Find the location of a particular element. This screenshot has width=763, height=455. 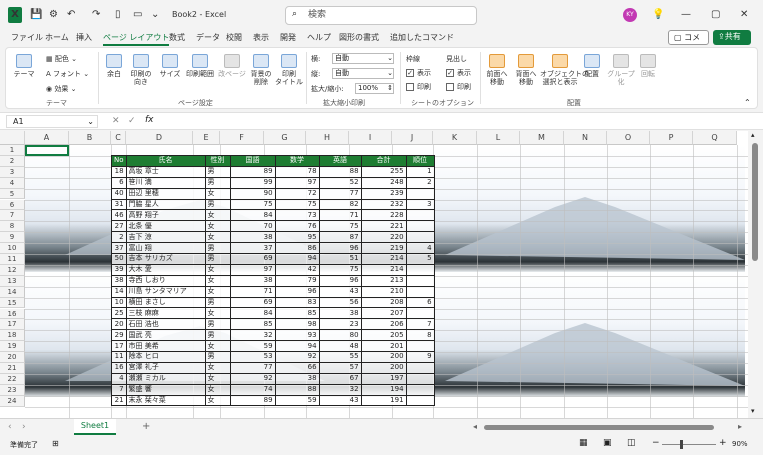

table-cell: 国武 亮 is located at coordinates (165, 335).